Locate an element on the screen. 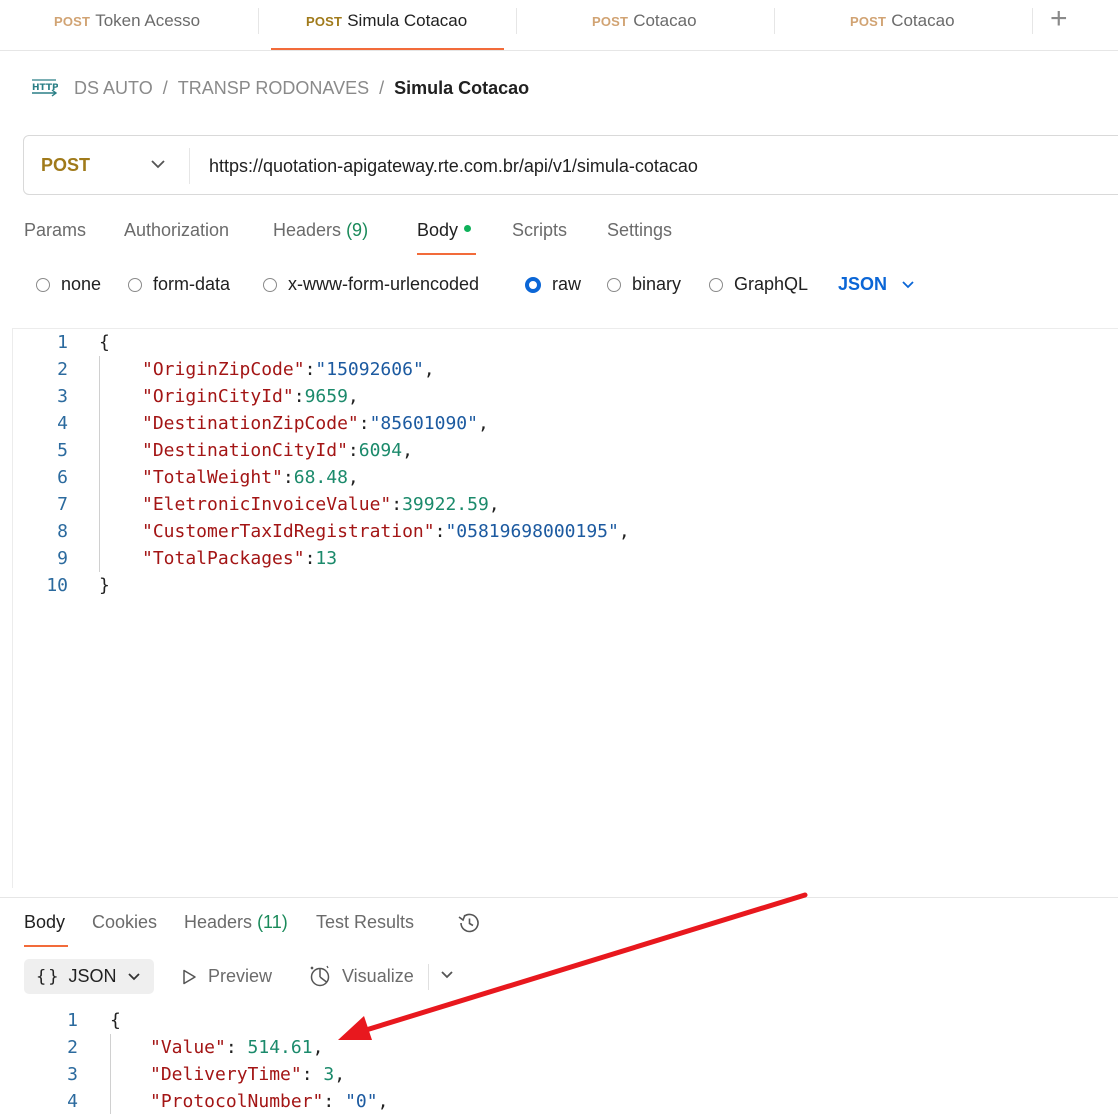  json-value: "05819698000195" is located at coordinates (532, 531).